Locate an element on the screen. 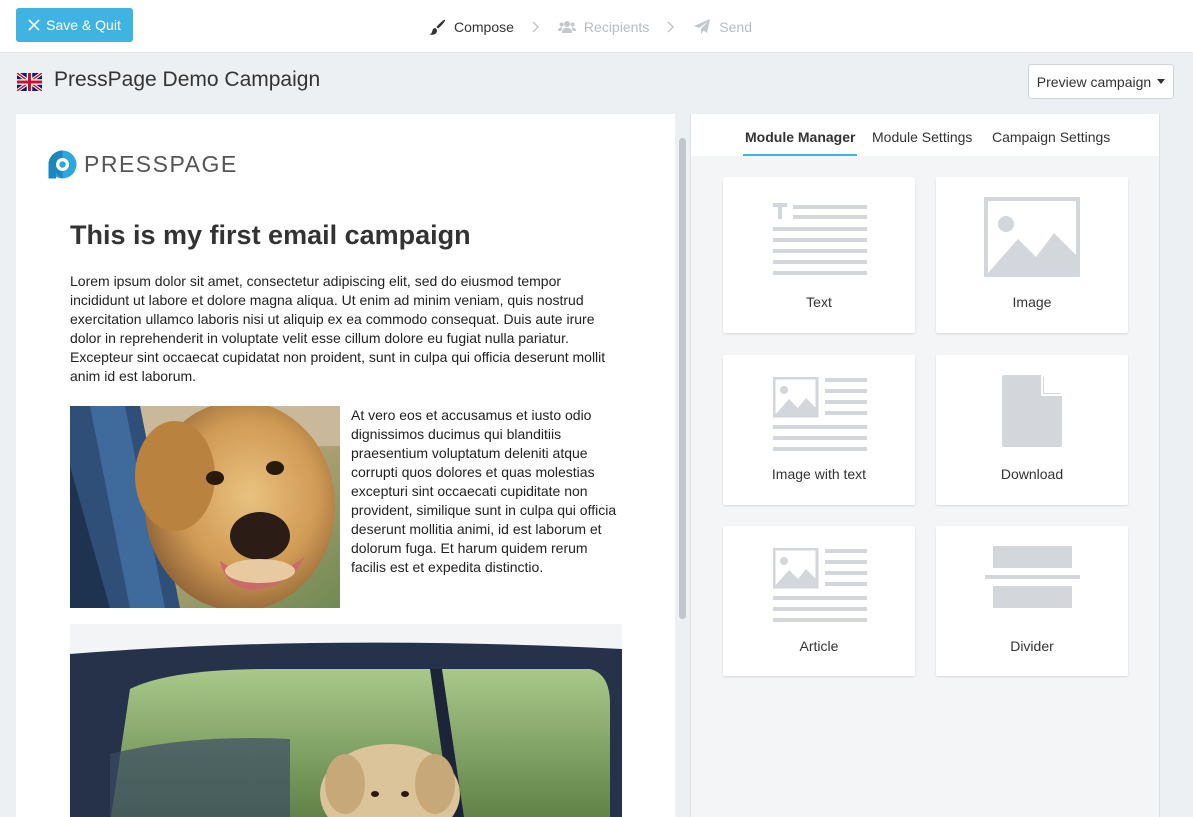  image-module-icon is located at coordinates (1032, 237).